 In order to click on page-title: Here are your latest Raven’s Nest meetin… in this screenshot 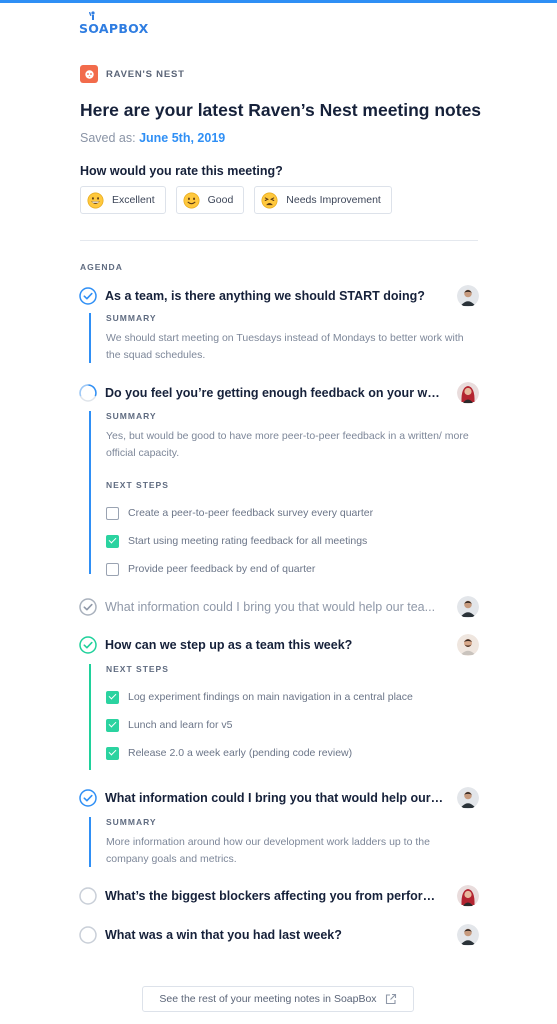, I will do `click(281, 110)`.